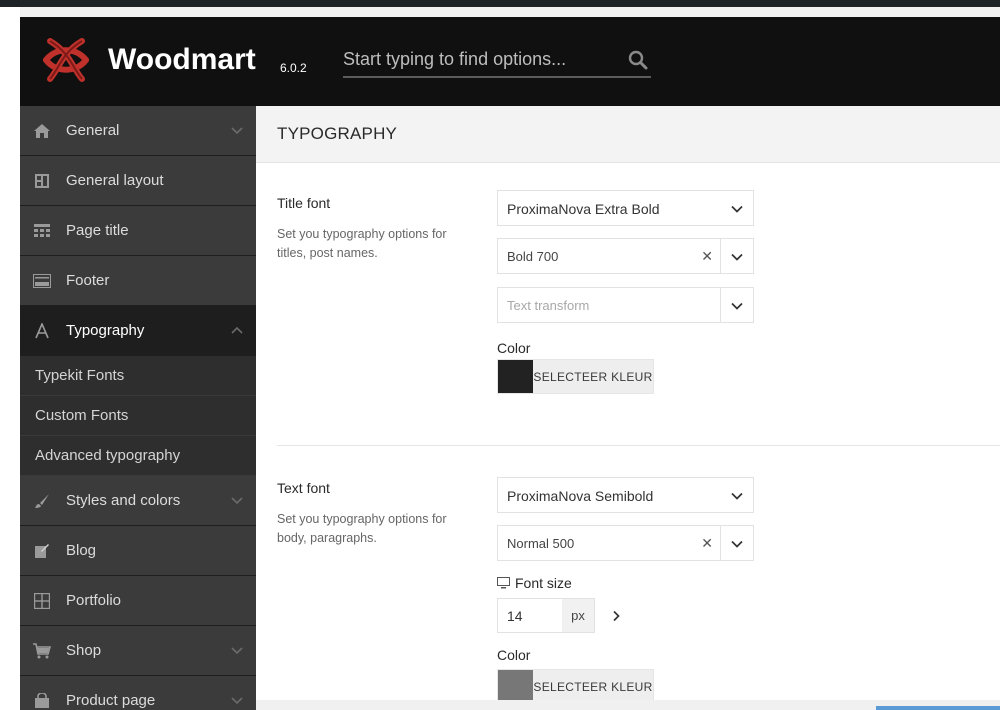 The width and height of the screenshot is (1000, 710). I want to click on text-color-picker-button: SELECTEER KLEUR, so click(575, 686).